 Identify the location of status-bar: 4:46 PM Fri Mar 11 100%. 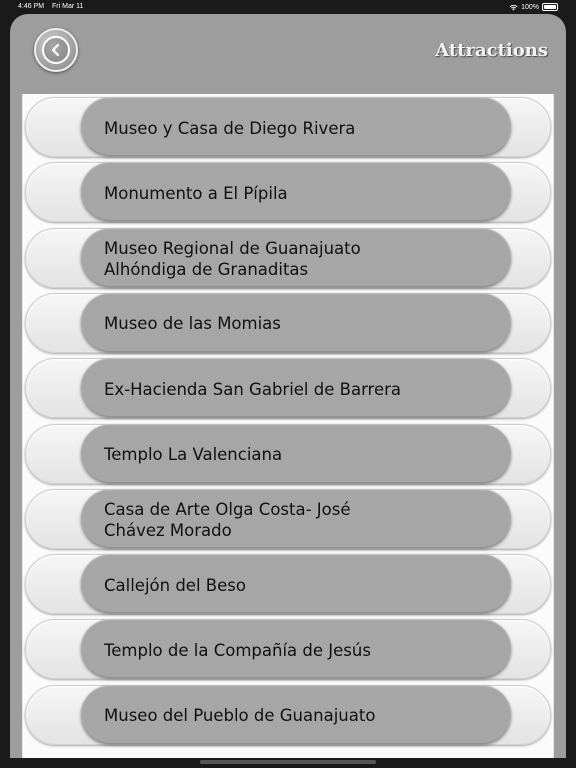
(288, 7).